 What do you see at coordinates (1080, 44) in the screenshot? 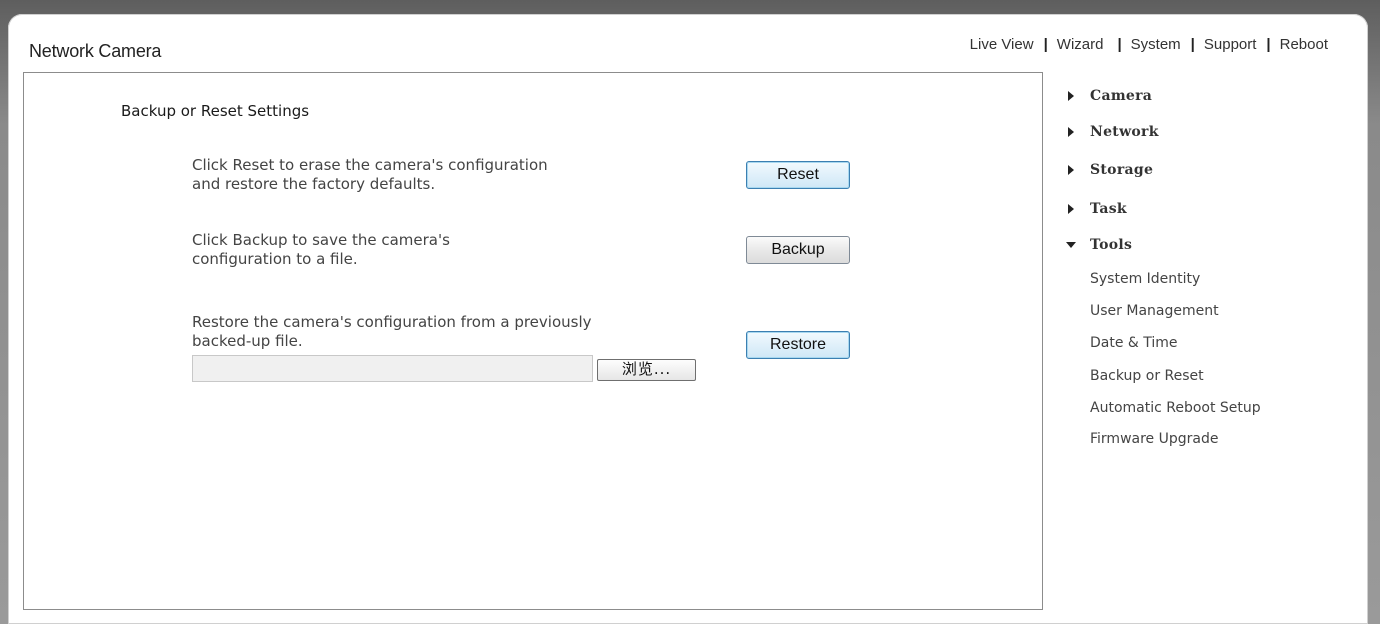
I see `nav-wizard: Wizard` at bounding box center [1080, 44].